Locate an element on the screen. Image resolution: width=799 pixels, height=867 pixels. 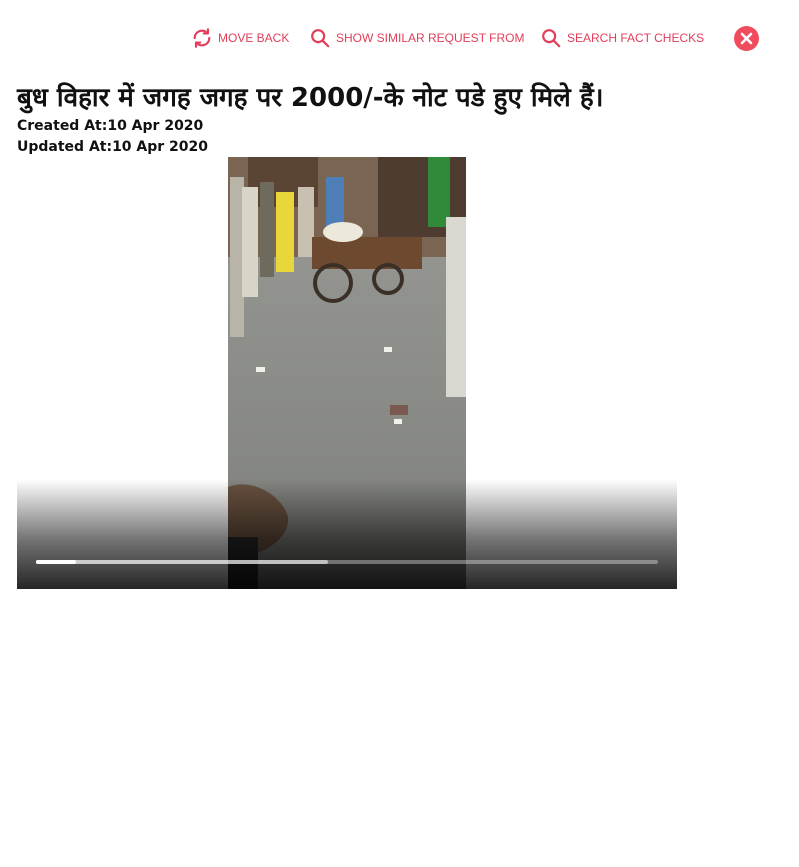
volume-button is located at coordinates (534, 853).